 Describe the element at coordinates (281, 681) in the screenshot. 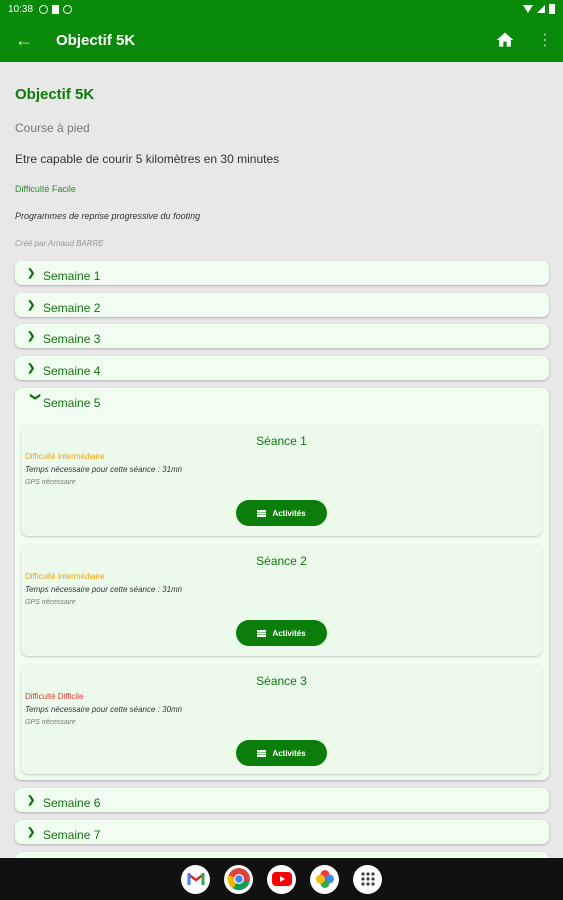

I see `session-title: Séance 3` at that location.